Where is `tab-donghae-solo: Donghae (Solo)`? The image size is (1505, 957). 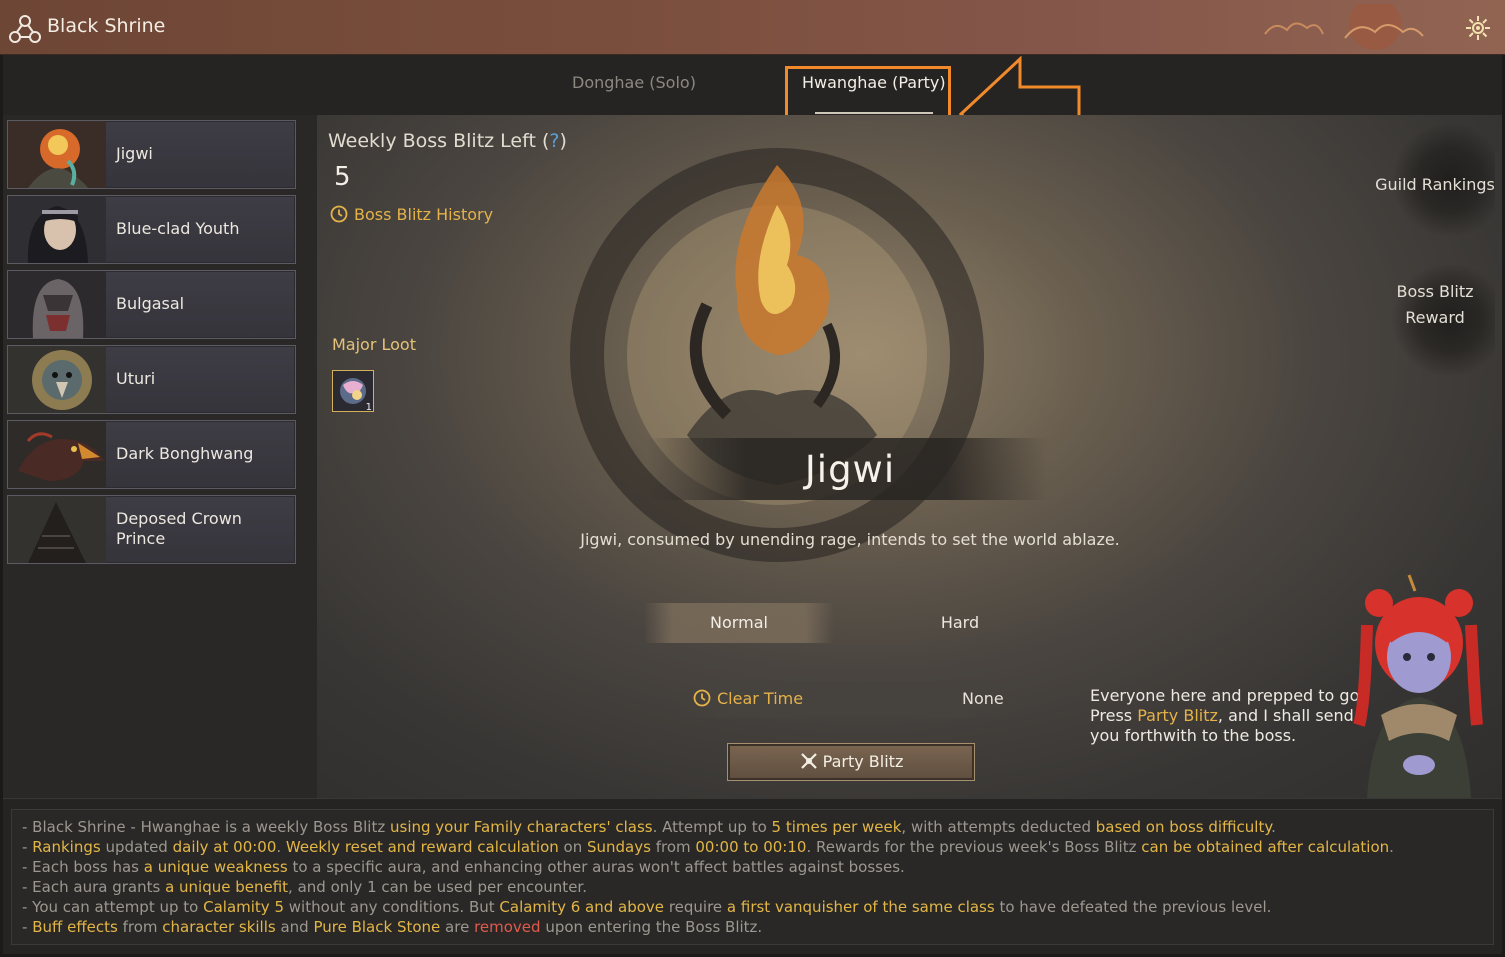
tab-donghae-solo: Donghae (Solo) is located at coordinates (634, 82).